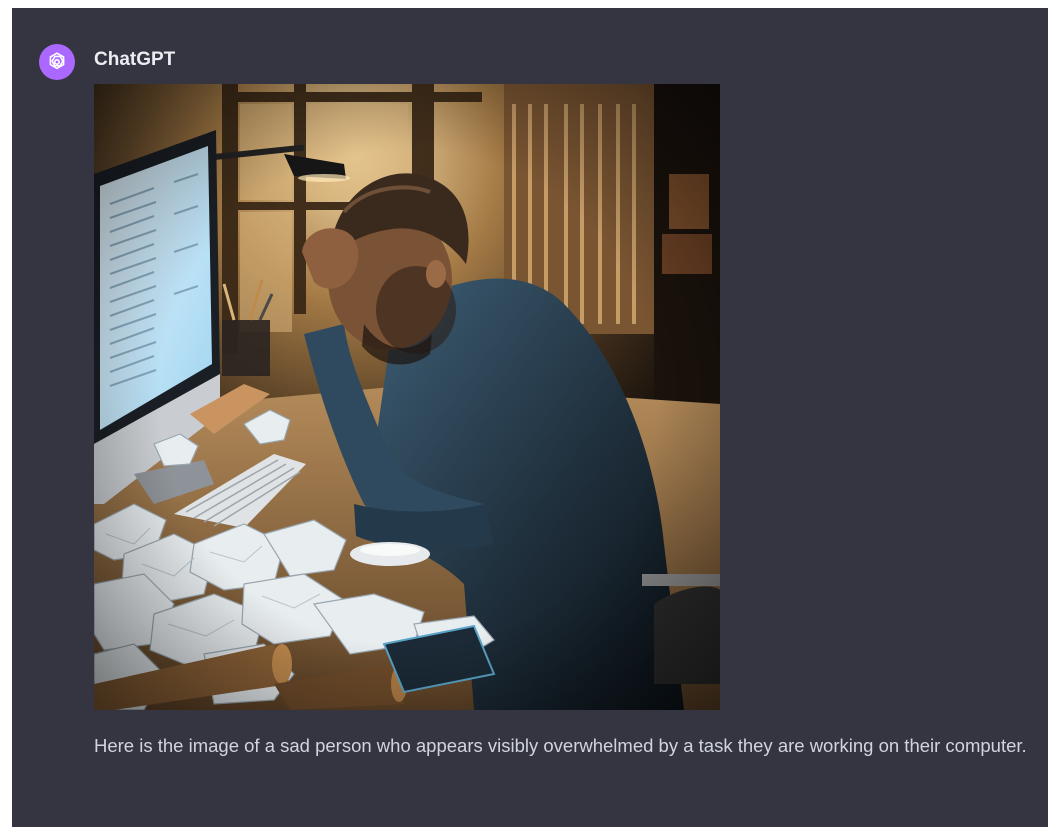 Image resolution: width=1048 pixels, height=827 pixels. I want to click on sender-name: ChatGPT, so click(135, 59).